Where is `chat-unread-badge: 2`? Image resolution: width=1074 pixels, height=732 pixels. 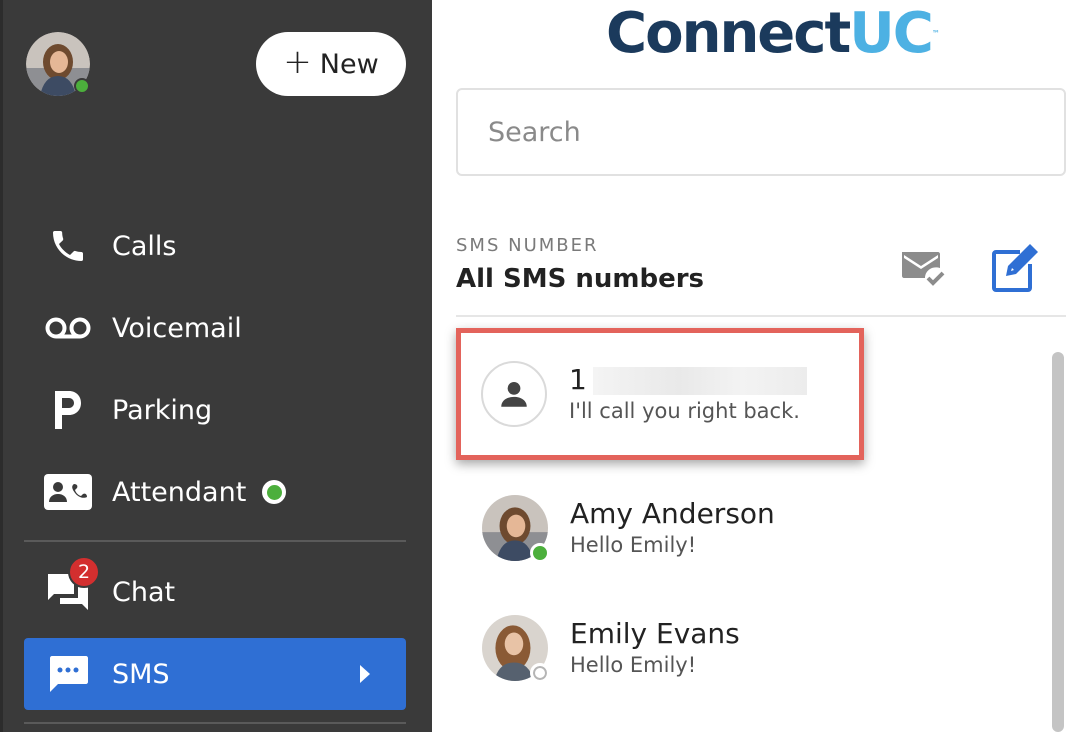
chat-unread-badge: 2 is located at coordinates (84, 572).